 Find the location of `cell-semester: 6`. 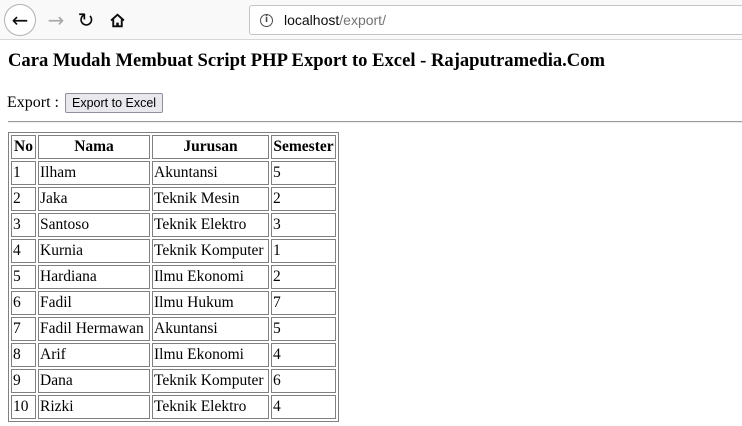

cell-semester: 6 is located at coordinates (303, 381).